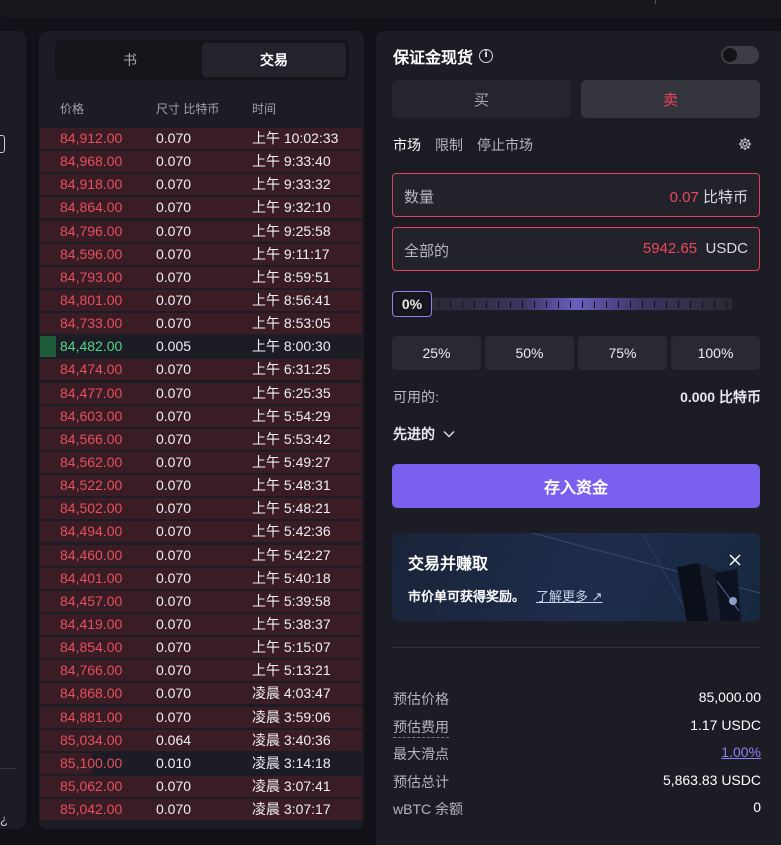  What do you see at coordinates (529, 353) in the screenshot?
I see `percent-50-button: 50%` at bounding box center [529, 353].